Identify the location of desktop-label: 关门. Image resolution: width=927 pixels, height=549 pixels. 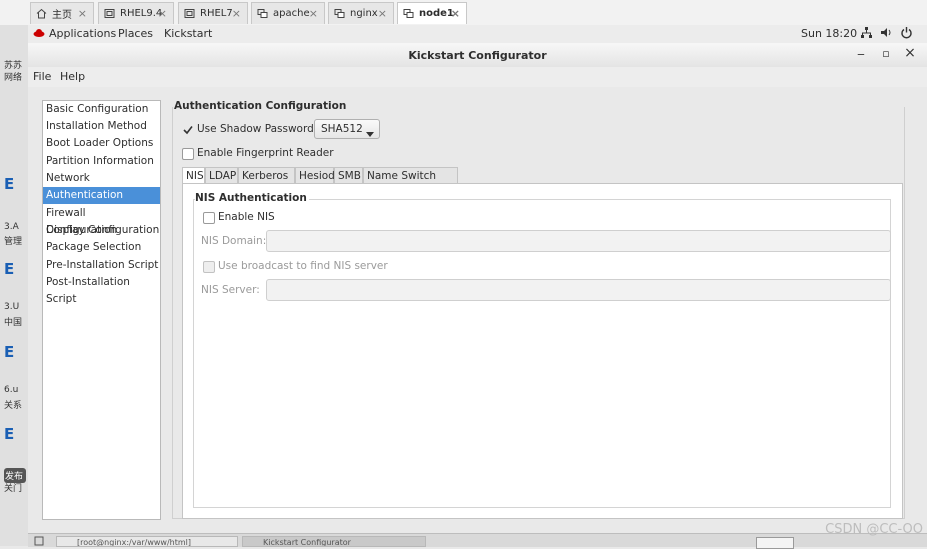
(13, 489).